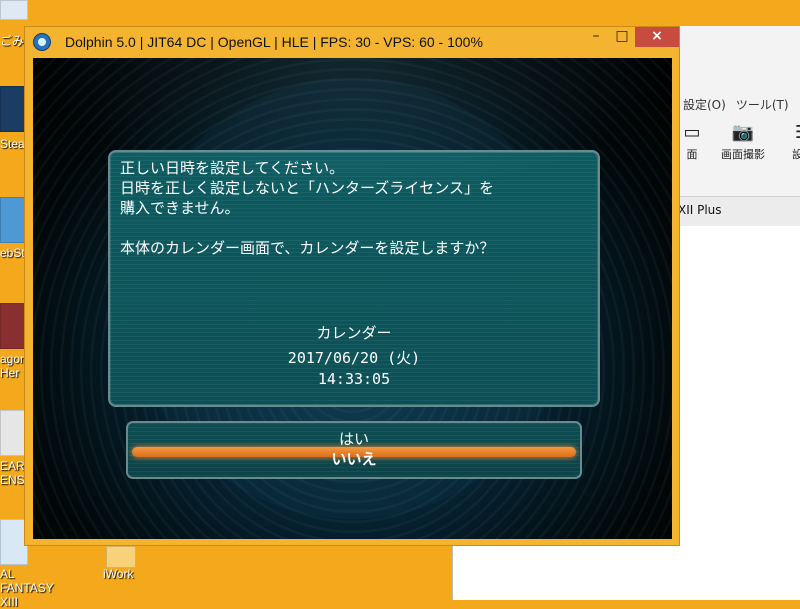 The width and height of the screenshot is (800, 609). Describe the element at coordinates (704, 104) in the screenshot. I see `menu-settings: 設定(O)` at that location.